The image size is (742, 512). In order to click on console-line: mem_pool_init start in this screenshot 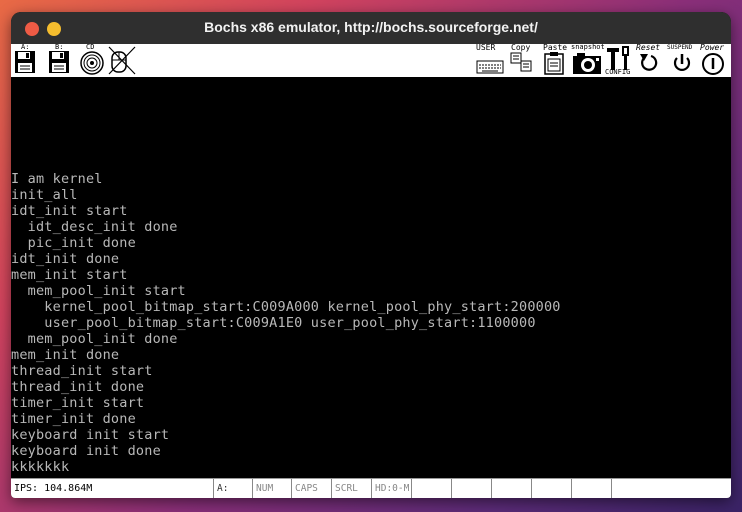, I will do `click(98, 291)`.